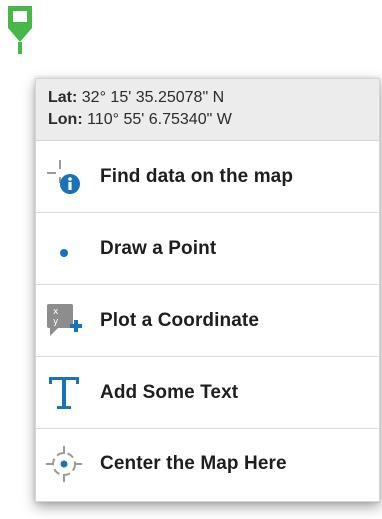 Image resolution: width=382 pixels, height=519 pixels. Describe the element at coordinates (56, 322) in the screenshot. I see `svg-text: y` at that location.